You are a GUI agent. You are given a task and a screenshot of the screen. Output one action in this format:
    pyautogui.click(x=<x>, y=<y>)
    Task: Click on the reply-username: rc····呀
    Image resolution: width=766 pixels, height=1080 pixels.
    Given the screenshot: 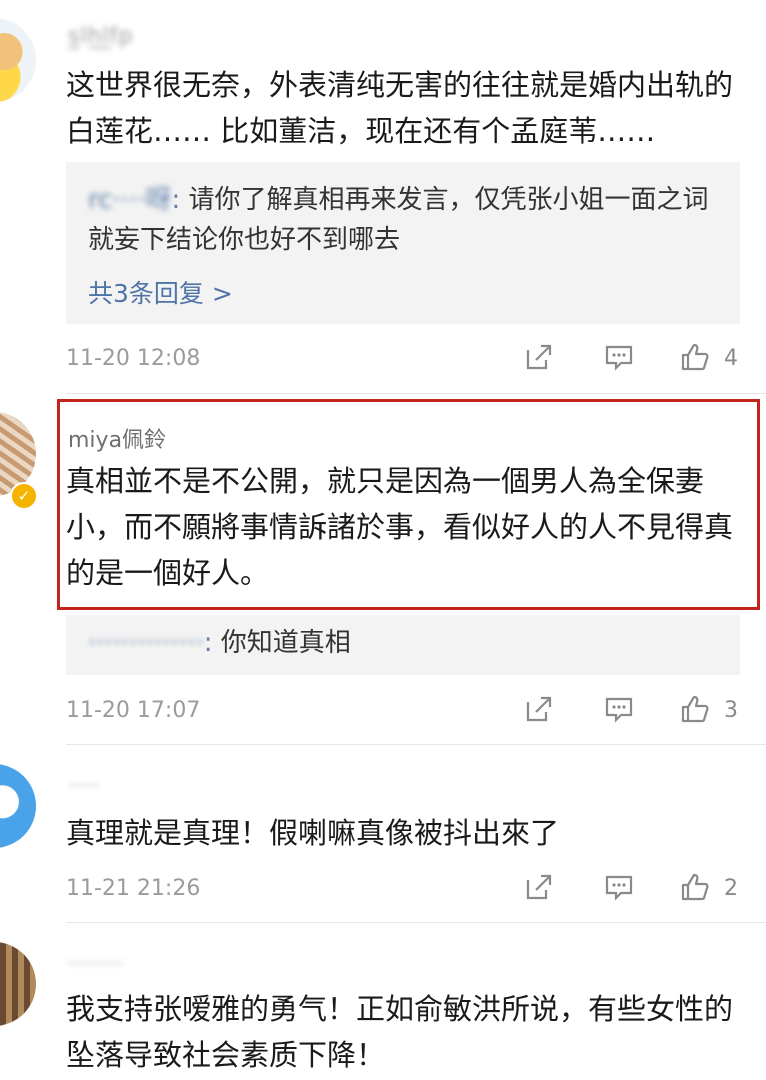 What is the action you would take?
    pyautogui.click(x=129, y=200)
    